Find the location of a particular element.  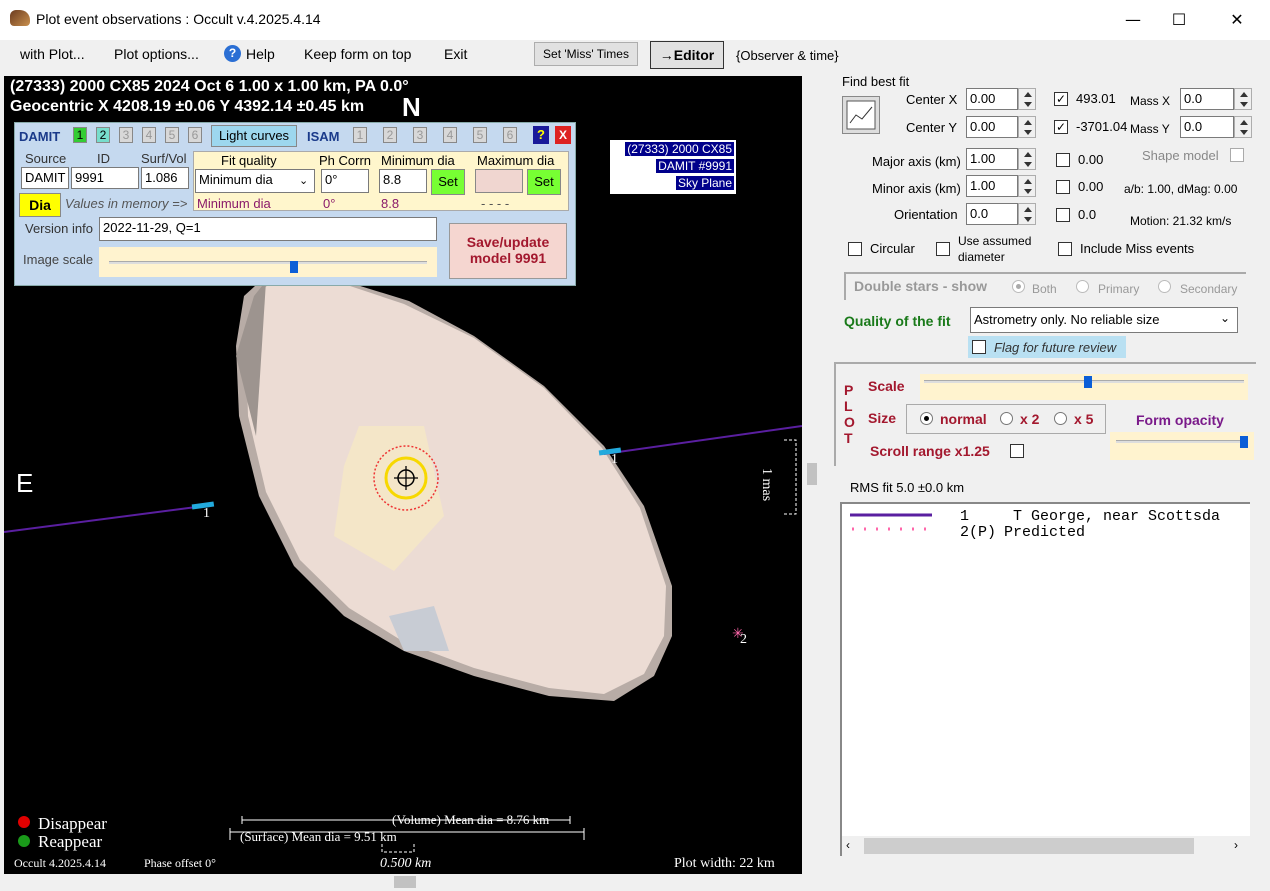

version-info-label: Version info is located at coordinates (59, 228).